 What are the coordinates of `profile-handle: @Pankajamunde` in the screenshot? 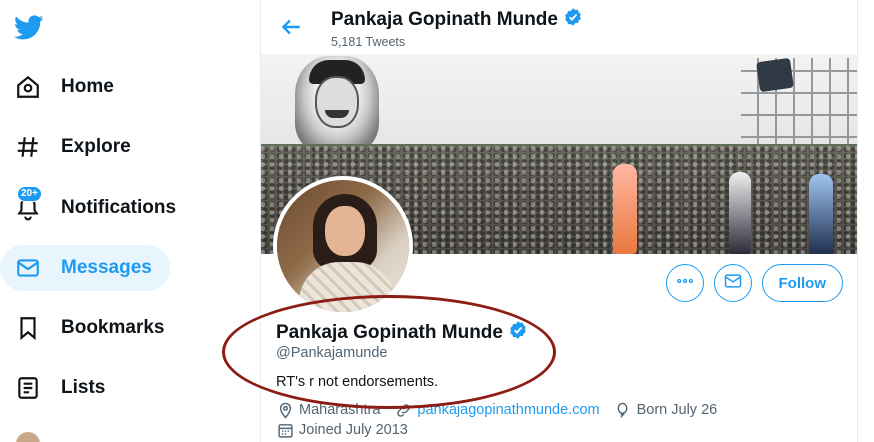 It's located at (332, 353).